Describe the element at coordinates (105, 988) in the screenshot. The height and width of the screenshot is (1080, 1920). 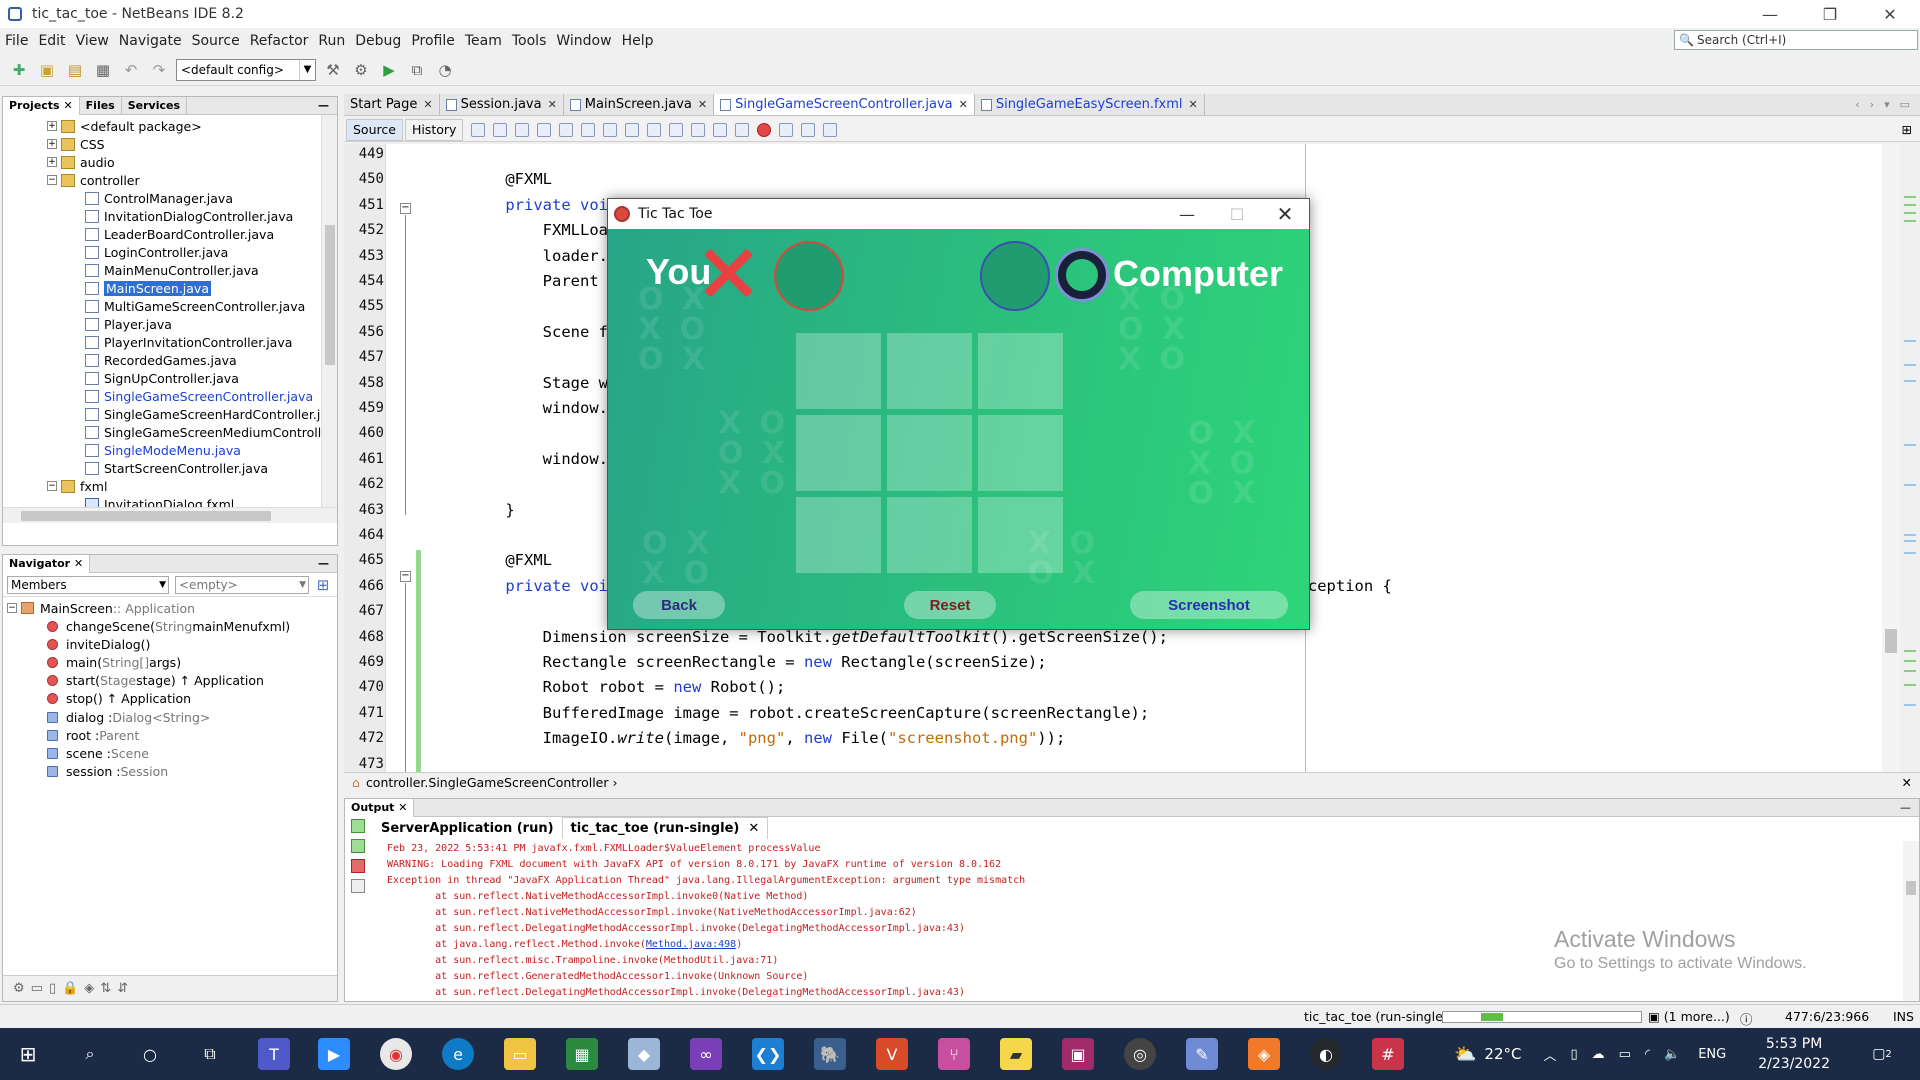
I see `sort-name-icon: ⇅` at that location.